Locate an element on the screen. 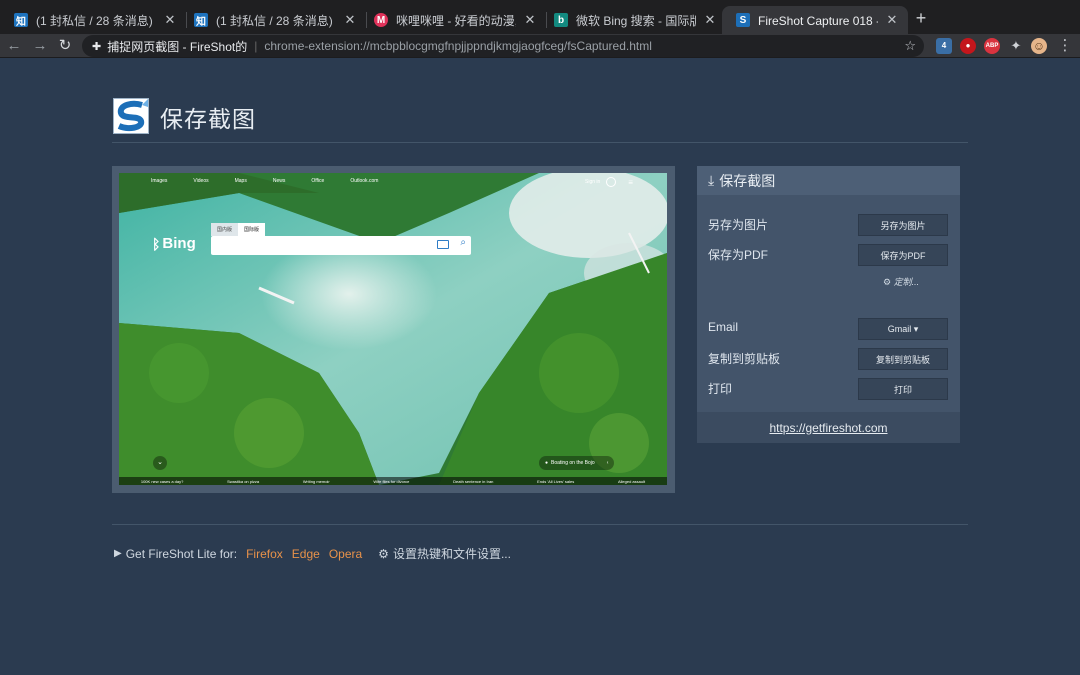 The width and height of the screenshot is (1080, 675). bookmark-star-icon: ☆ is located at coordinates (910, 46).